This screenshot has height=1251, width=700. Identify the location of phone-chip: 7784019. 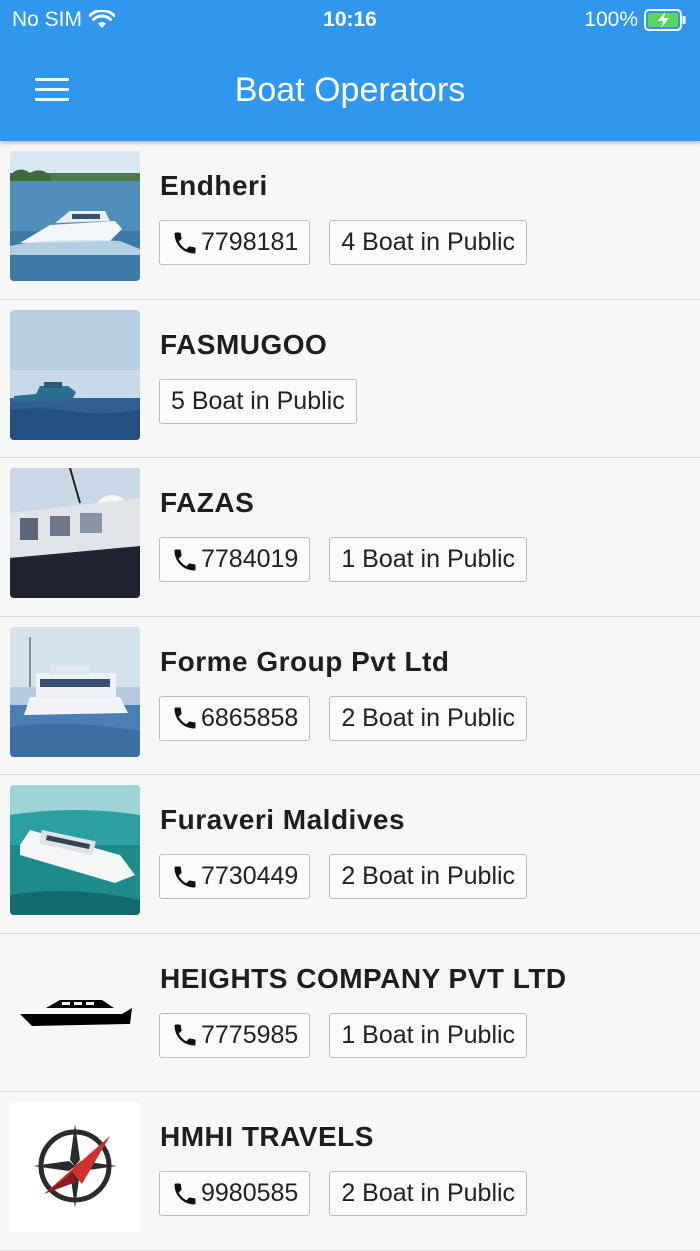
(235, 559).